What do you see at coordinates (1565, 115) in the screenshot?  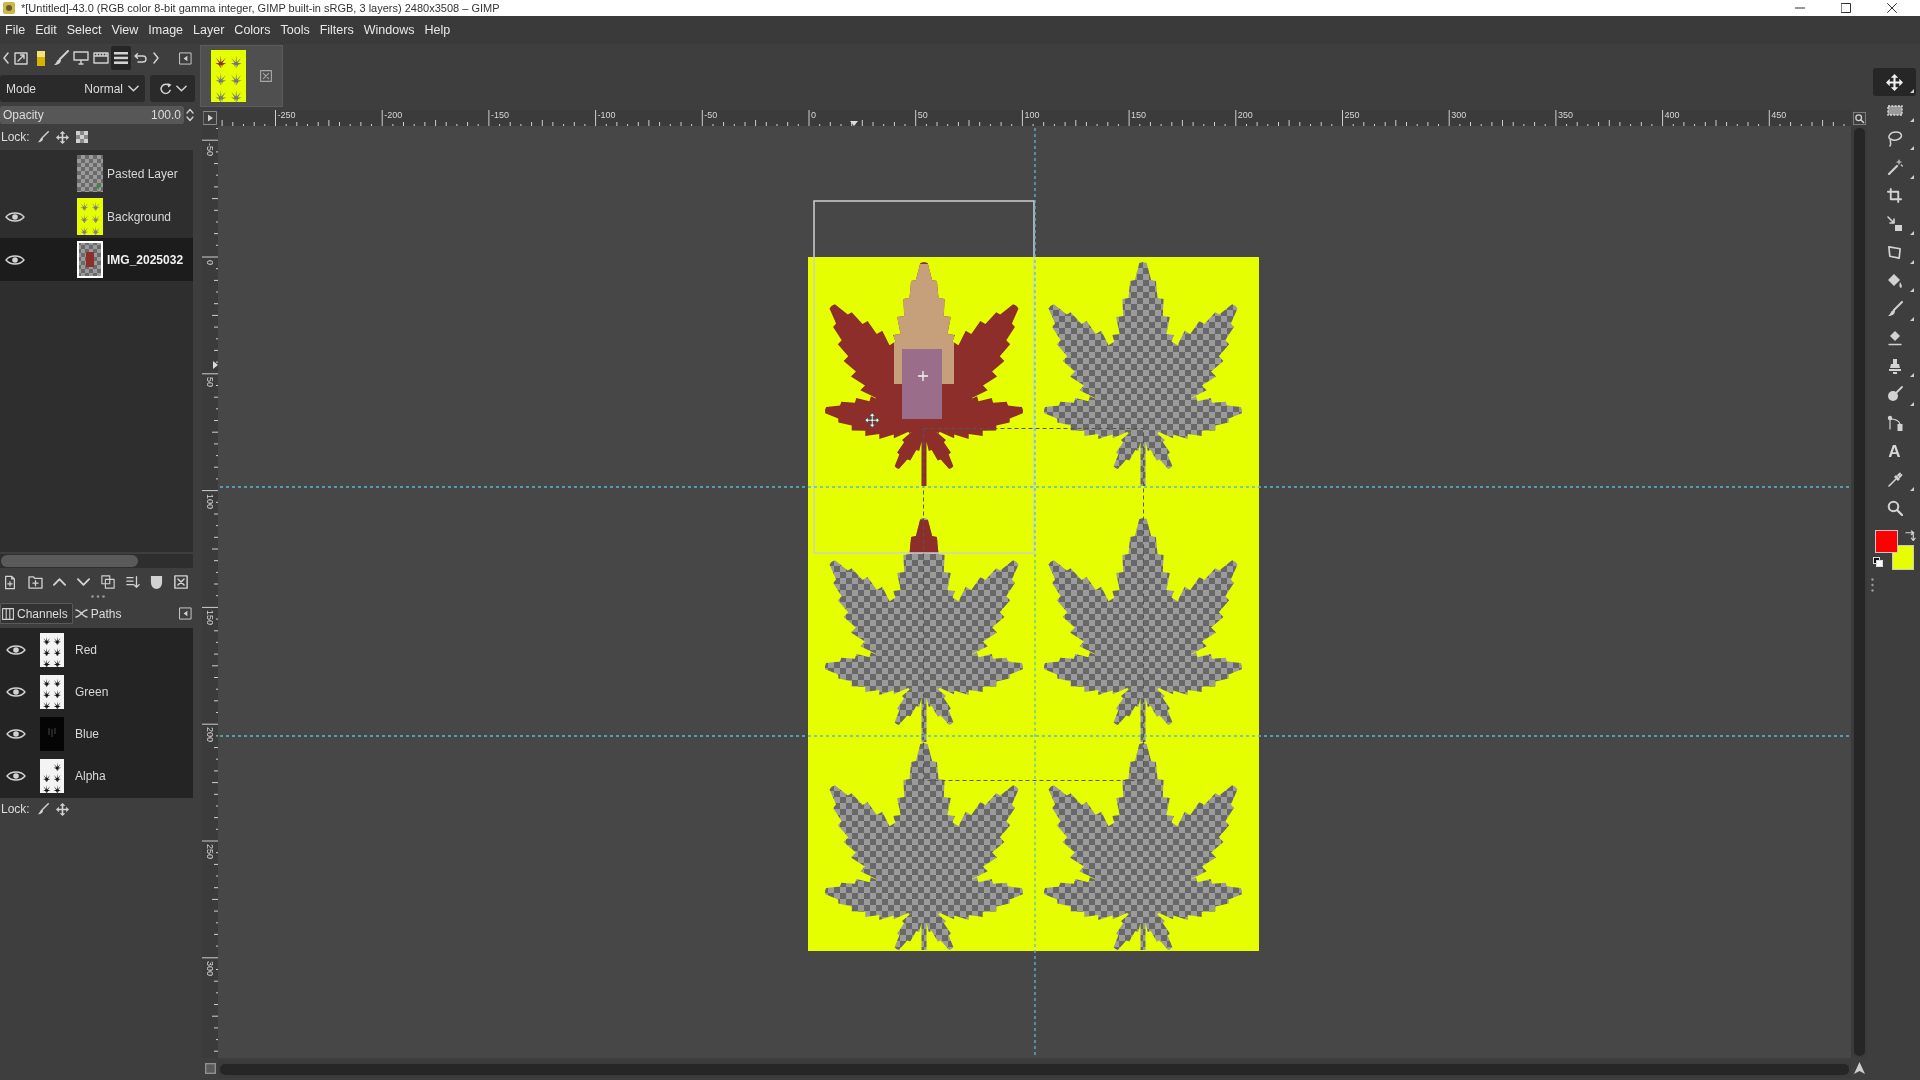 I see `ruler-label: 350` at bounding box center [1565, 115].